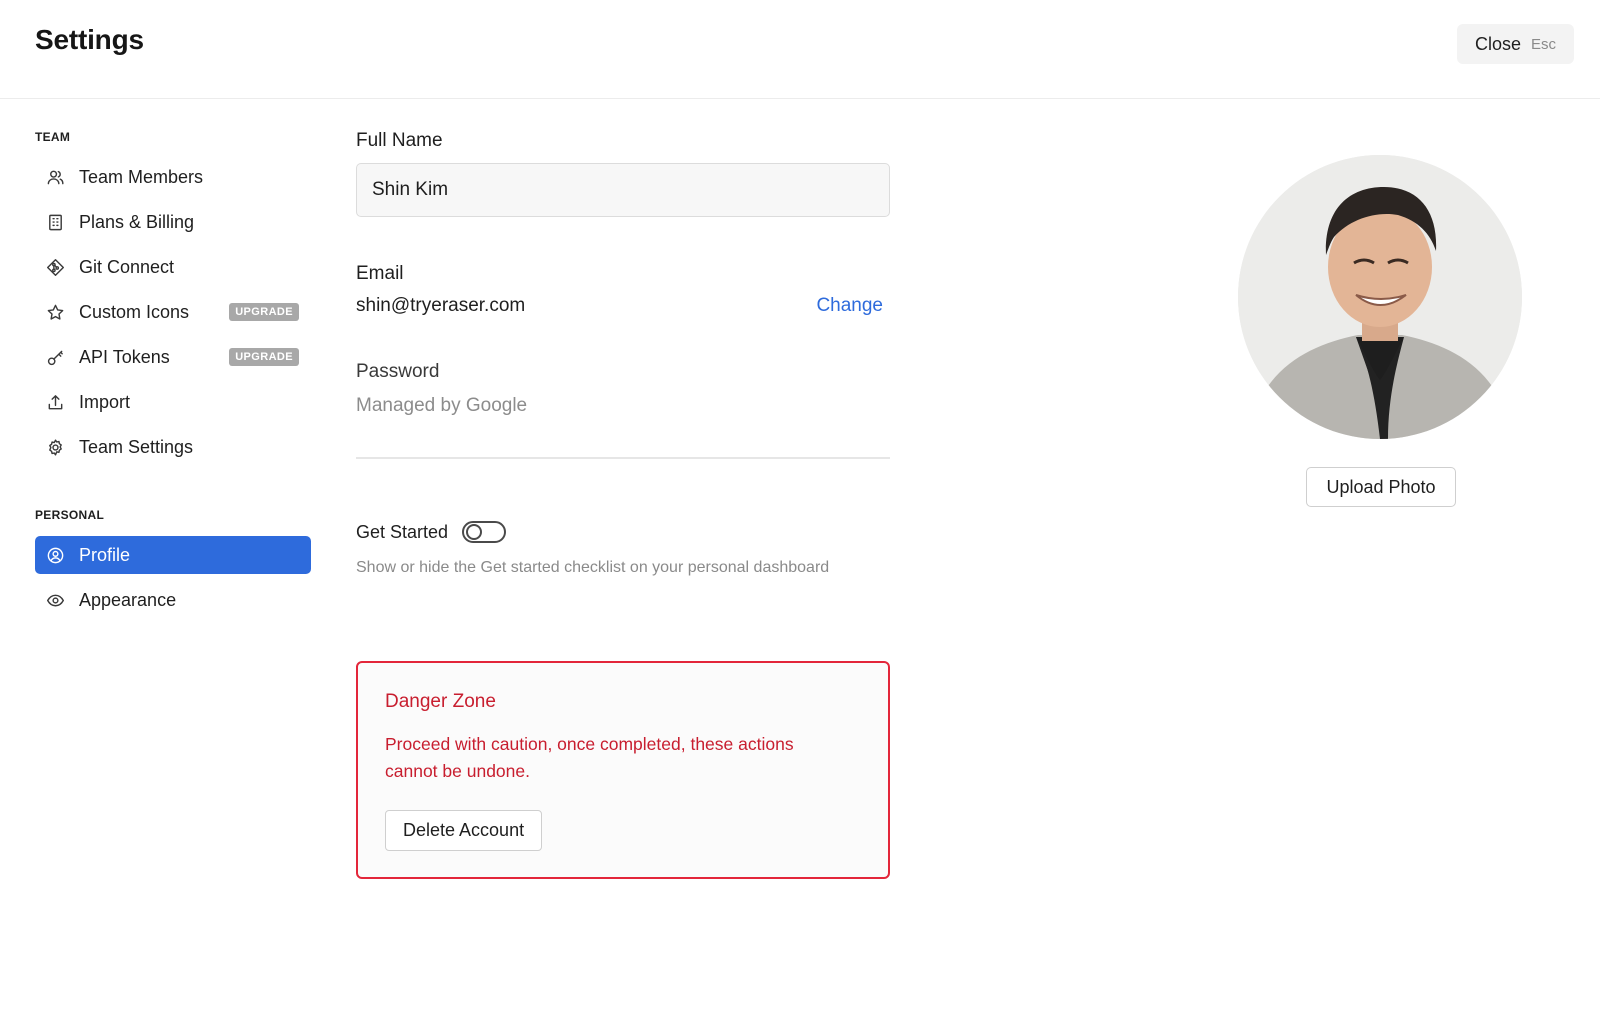  I want to click on toggle-knob, so click(474, 532).